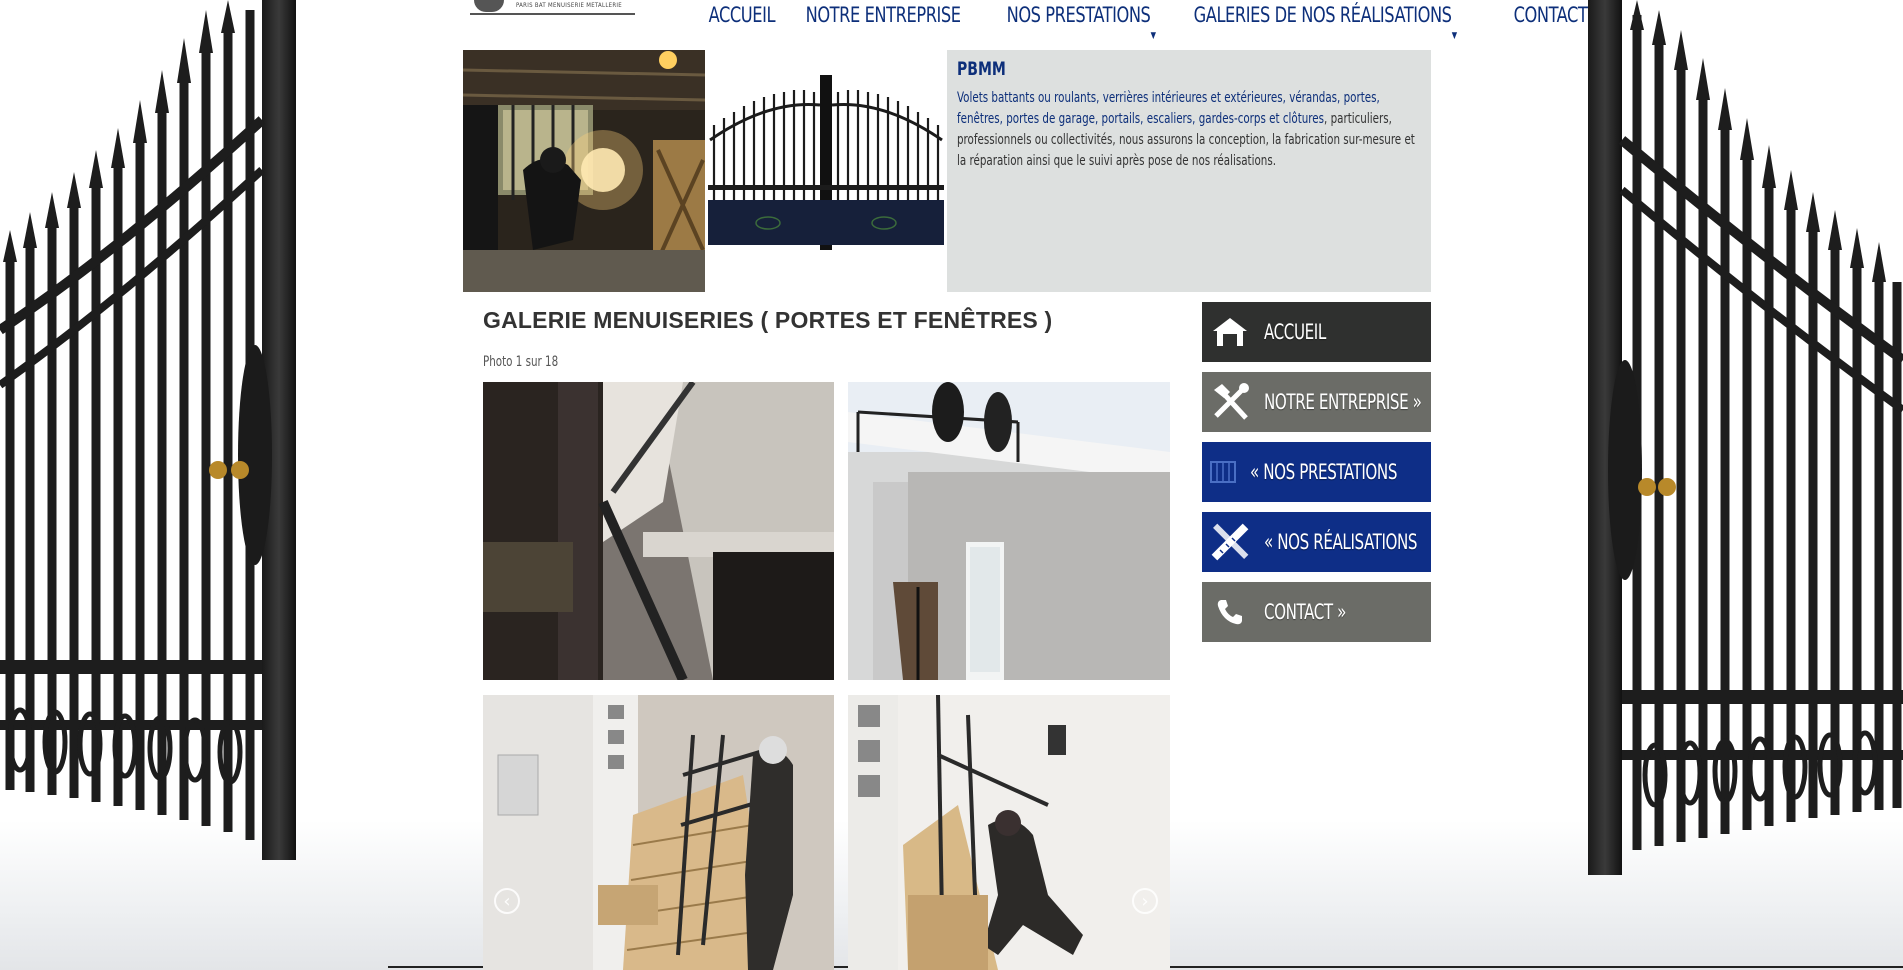  Describe the element at coordinates (1230, 542) in the screenshot. I see `ruler-pencil-icon` at that location.